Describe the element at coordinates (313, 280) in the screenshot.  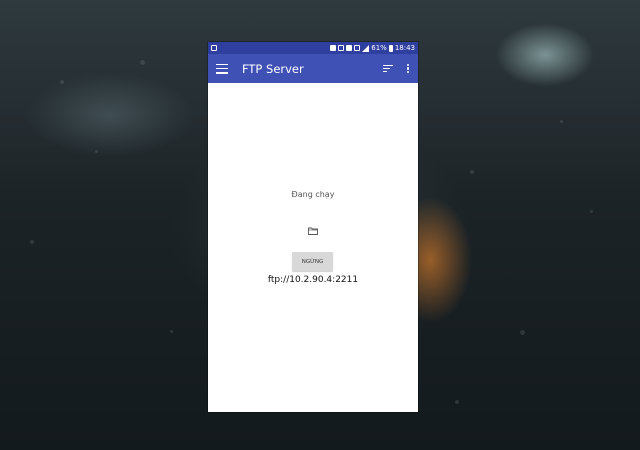
I see `ftp-url-text: ftp://10.2.90.4:2211` at that location.